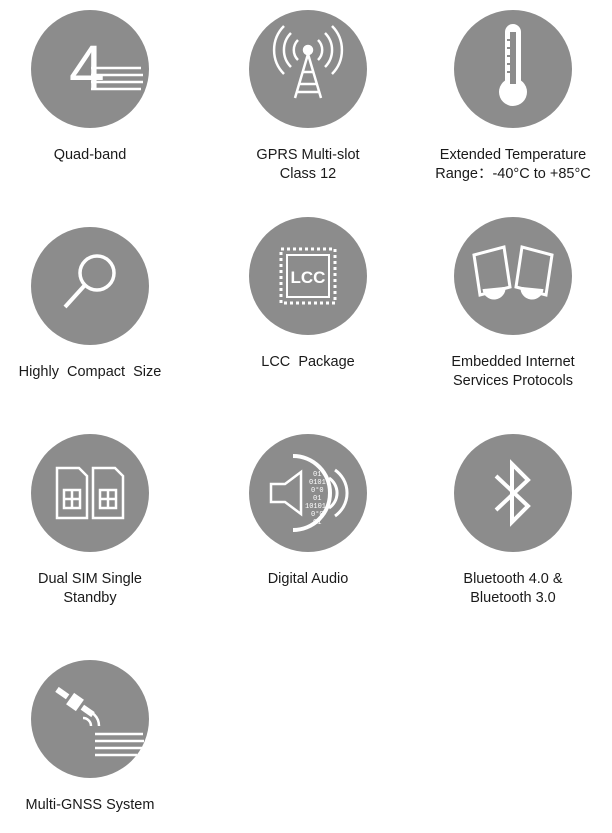  Describe the element at coordinates (308, 69) in the screenshot. I see `antenna-tower-icon` at that location.